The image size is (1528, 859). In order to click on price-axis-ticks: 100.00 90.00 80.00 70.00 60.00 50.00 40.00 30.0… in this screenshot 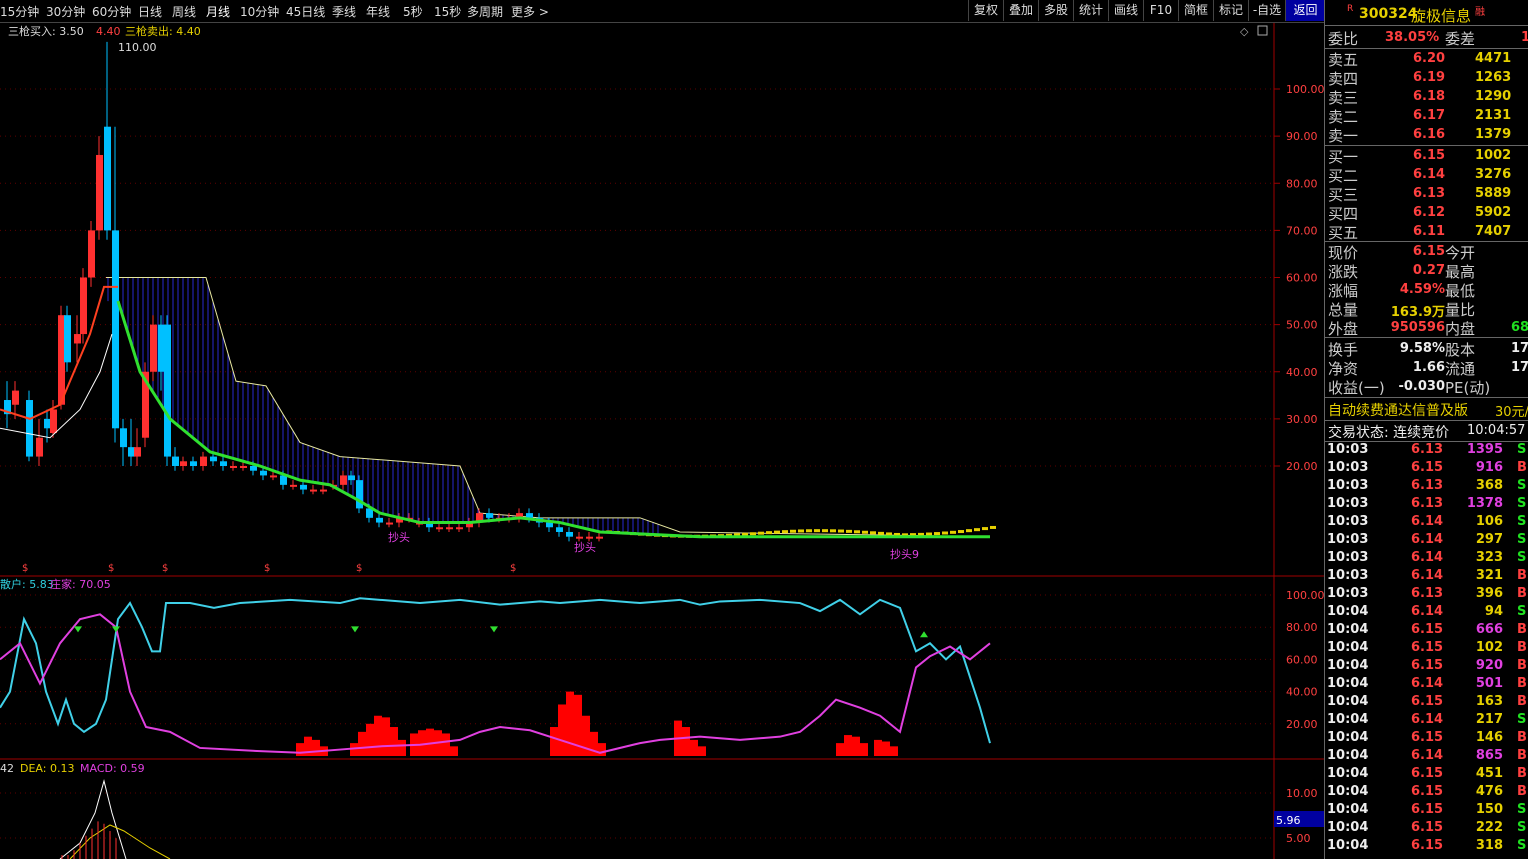, I will do `click(1299, 278)`.